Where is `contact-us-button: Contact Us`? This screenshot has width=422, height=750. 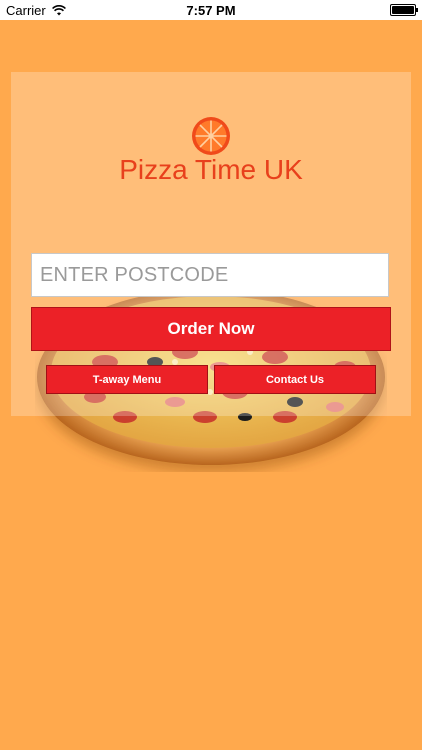 contact-us-button: Contact Us is located at coordinates (295, 379).